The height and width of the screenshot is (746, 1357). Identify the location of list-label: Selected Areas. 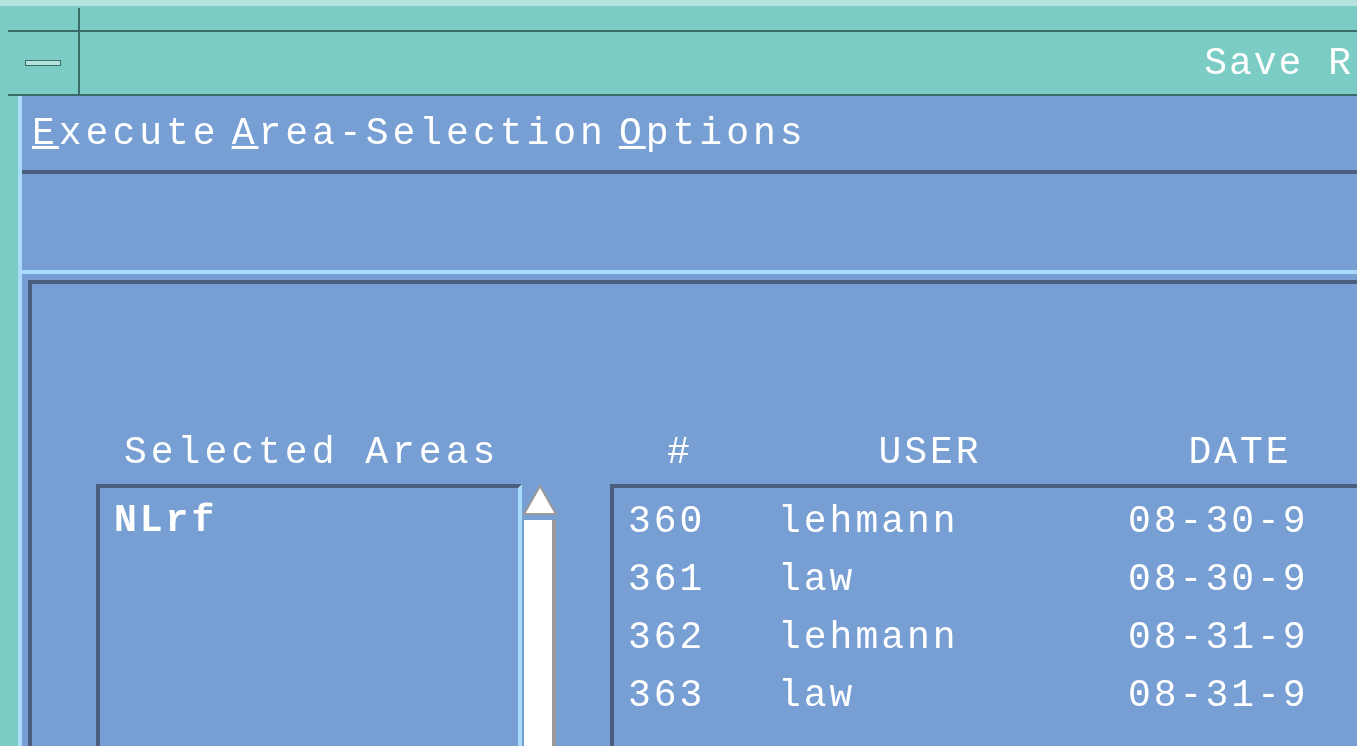
(312, 453).